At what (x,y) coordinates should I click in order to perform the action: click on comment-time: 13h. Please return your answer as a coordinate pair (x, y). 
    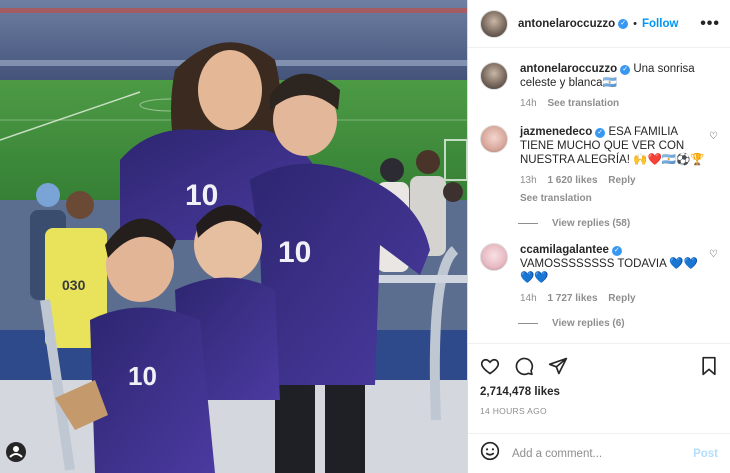
    Looking at the image, I should click on (528, 180).